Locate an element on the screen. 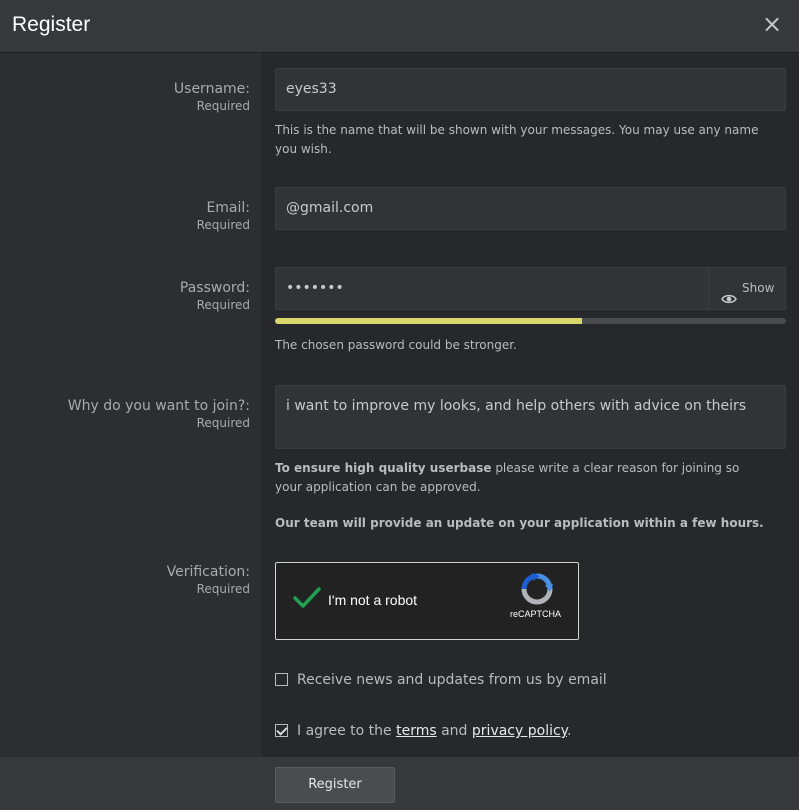  verification-label-group: Verification: Required is located at coordinates (208, 580).